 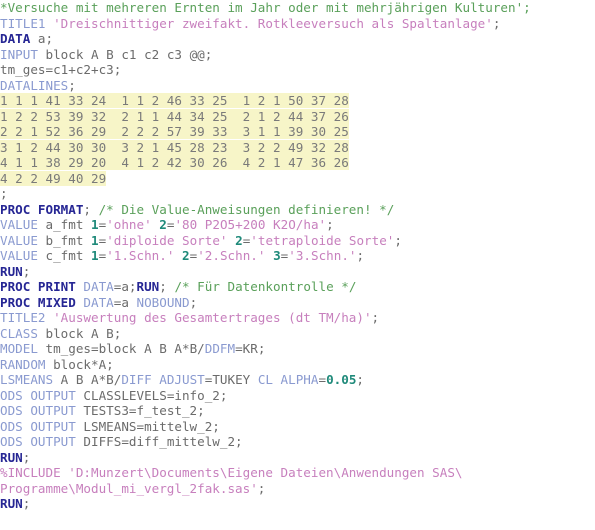 What do you see at coordinates (163, 224) in the screenshot?
I see `code-token-number: 2` at bounding box center [163, 224].